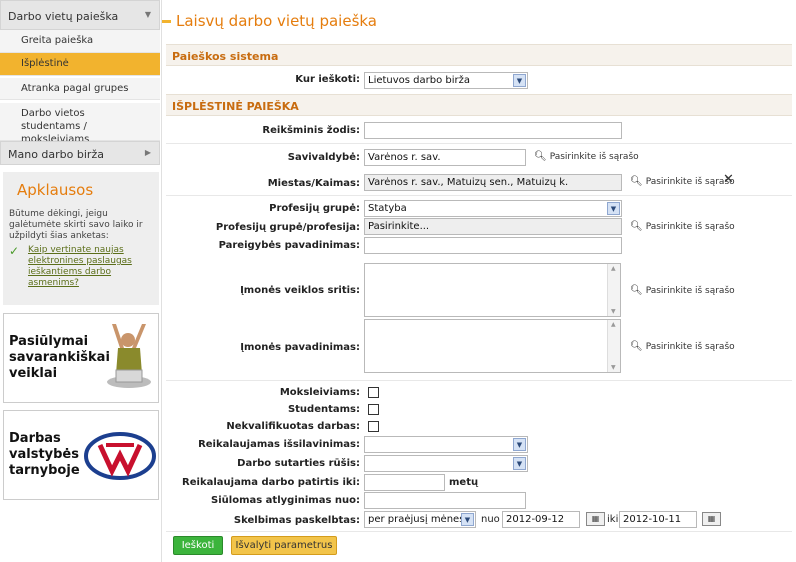 This screenshot has height=562, width=796. I want to click on close-icon: ✕, so click(728, 179).